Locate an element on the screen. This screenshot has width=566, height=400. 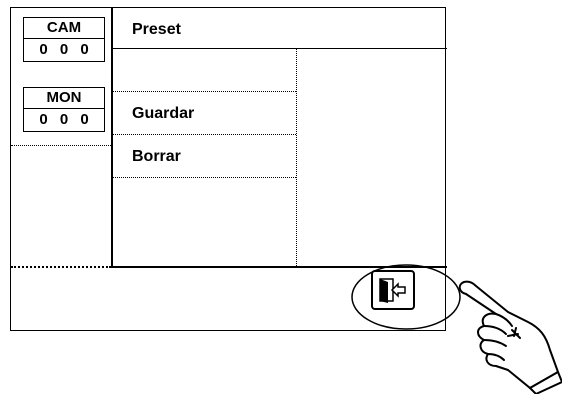
mon-display: MON 0 0 0 is located at coordinates (64, 109).